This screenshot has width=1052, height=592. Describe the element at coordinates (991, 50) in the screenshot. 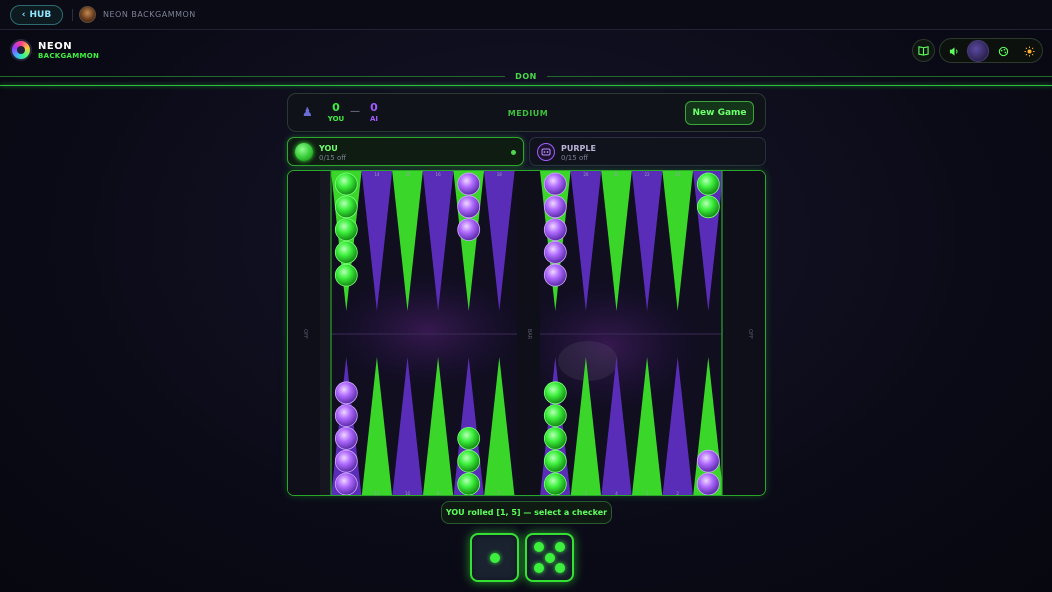

I see `header-controls-group` at that location.